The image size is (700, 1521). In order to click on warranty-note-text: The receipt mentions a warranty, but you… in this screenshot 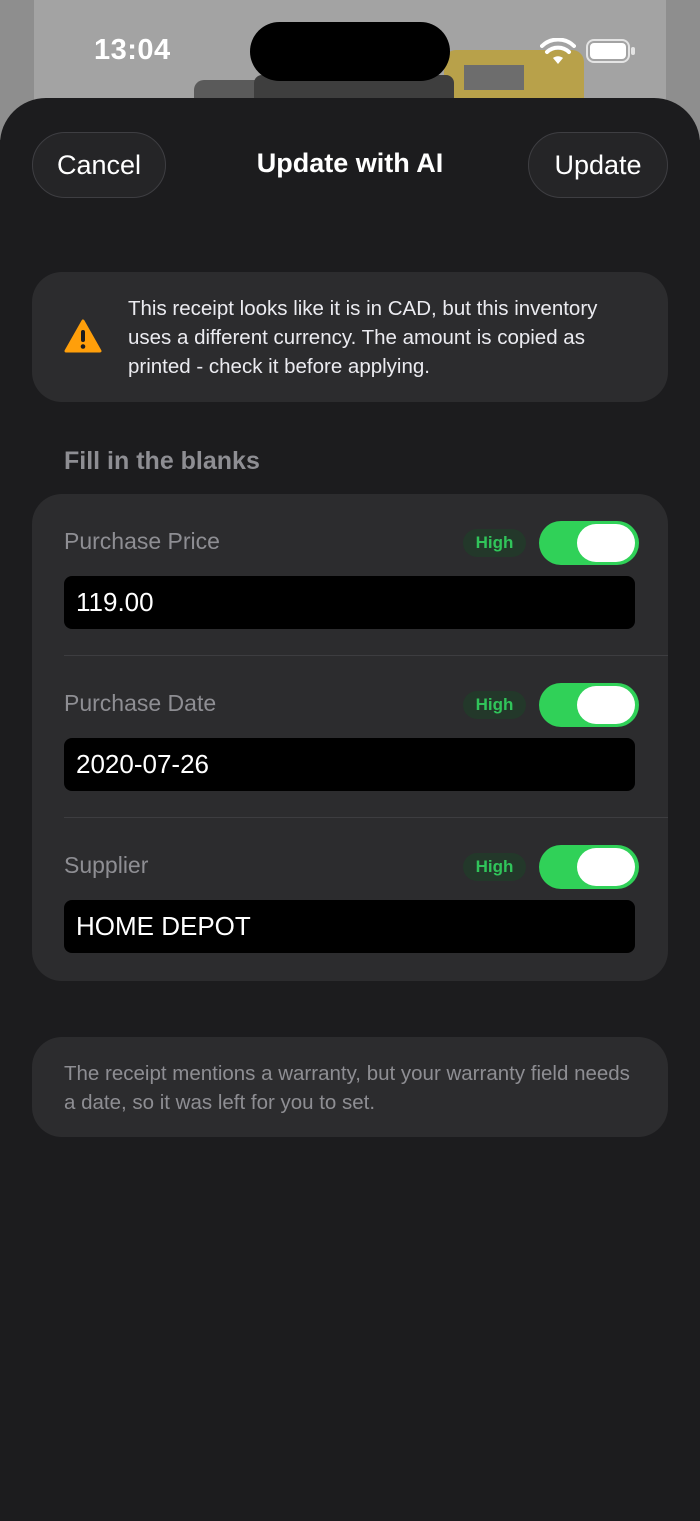, I will do `click(347, 1088)`.